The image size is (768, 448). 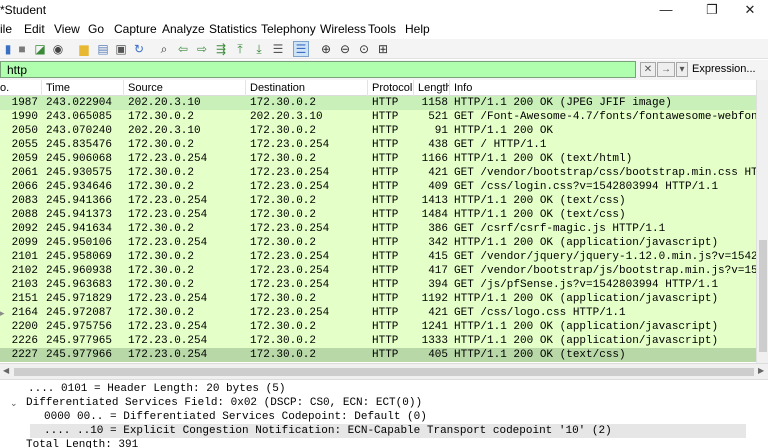 I want to click on horizontal-scrollbar-thumb, so click(x=384, y=372).